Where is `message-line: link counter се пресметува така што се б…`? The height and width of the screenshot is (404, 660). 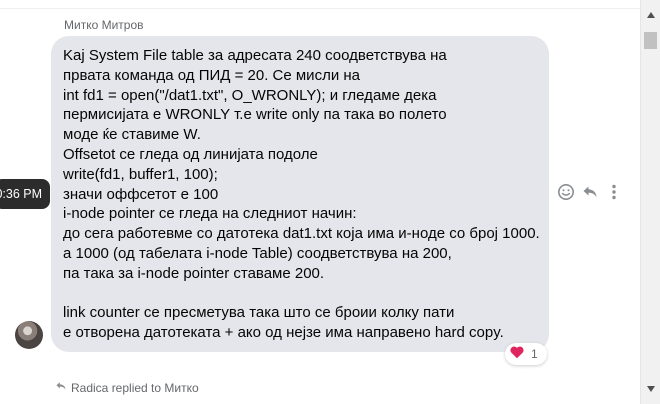 message-line: link counter се пресметува така што се б… is located at coordinates (259, 313).